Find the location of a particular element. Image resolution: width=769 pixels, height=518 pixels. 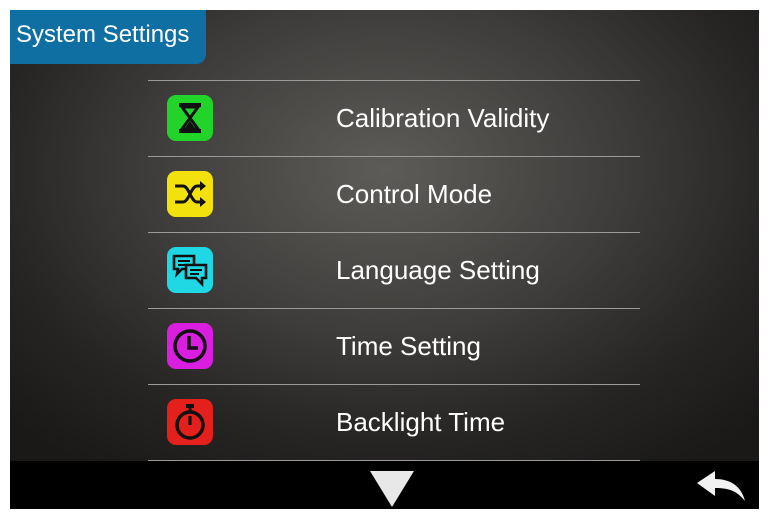

page-title: System Settings is located at coordinates (108, 37).